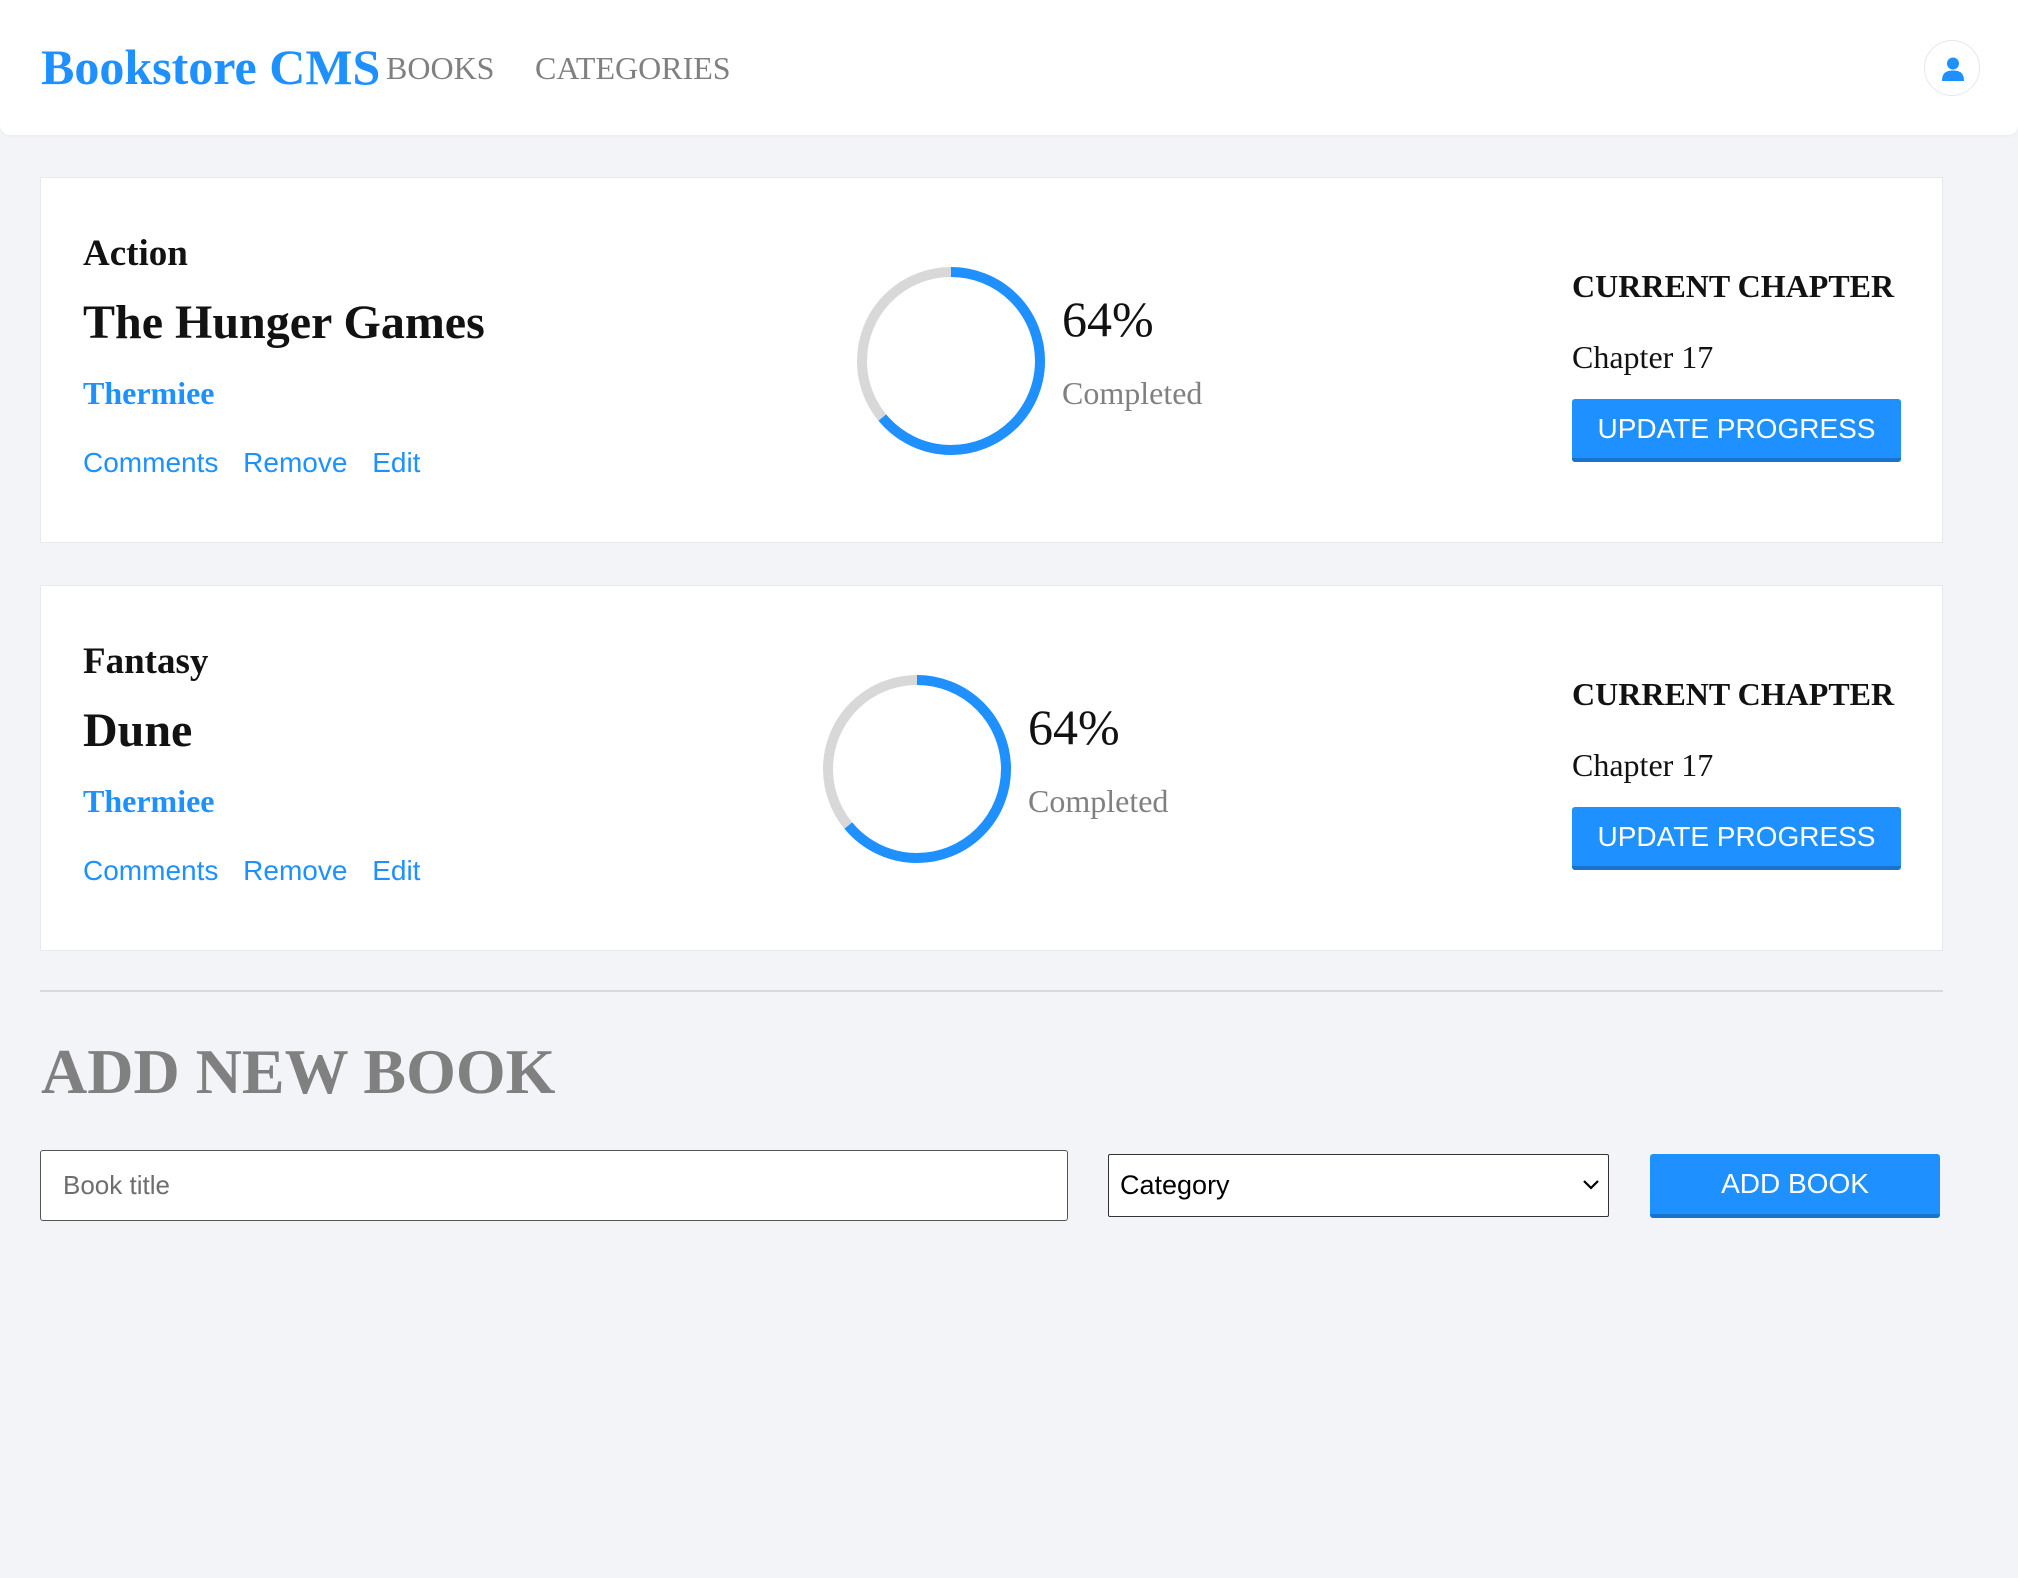 This screenshot has height=1578, width=2018. What do you see at coordinates (440, 68) in the screenshot?
I see `nav-books-link: BOOKS` at bounding box center [440, 68].